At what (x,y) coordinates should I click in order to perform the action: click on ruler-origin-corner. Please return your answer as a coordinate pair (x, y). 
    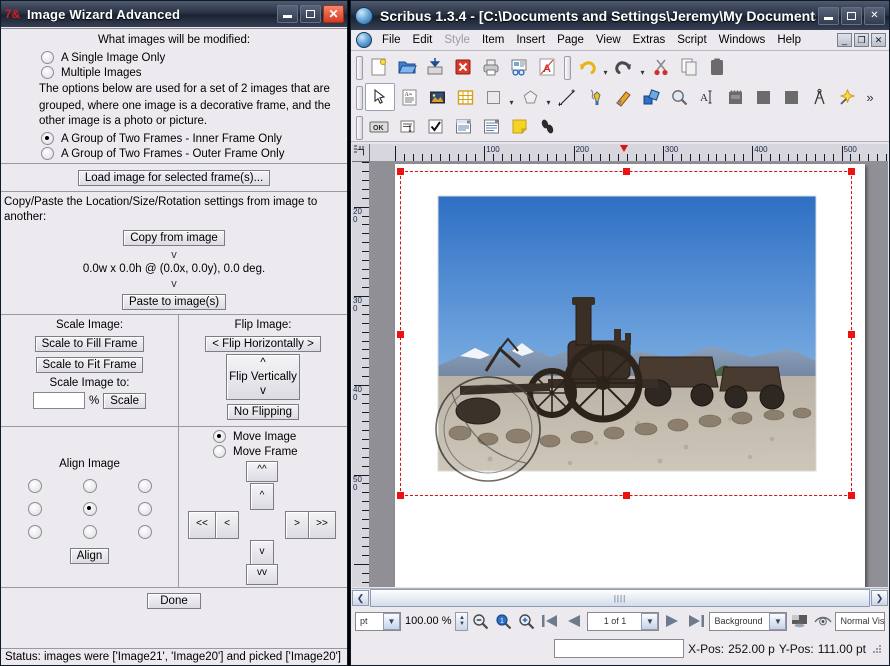
    Looking at the image, I should click on (361, 153).